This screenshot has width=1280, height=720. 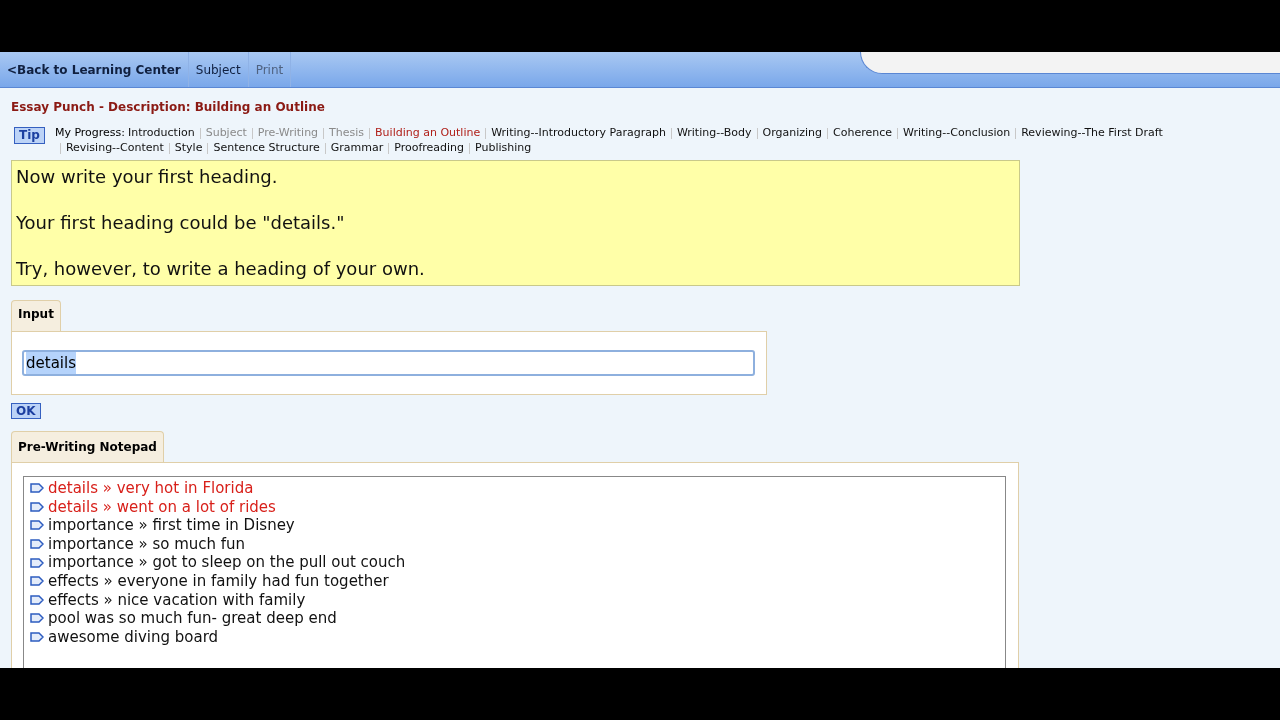 What do you see at coordinates (503, 148) in the screenshot?
I see `progress-step: Publishing` at bounding box center [503, 148].